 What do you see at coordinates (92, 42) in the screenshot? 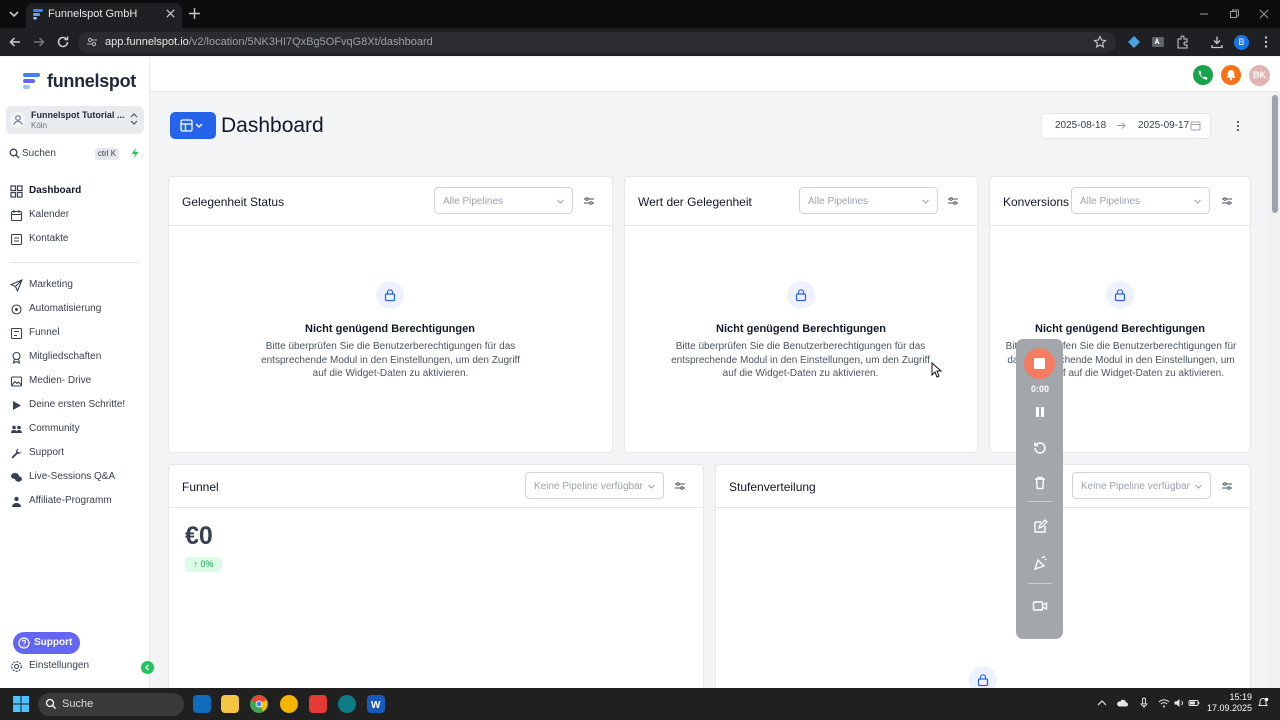
I see `site-info-icon` at bounding box center [92, 42].